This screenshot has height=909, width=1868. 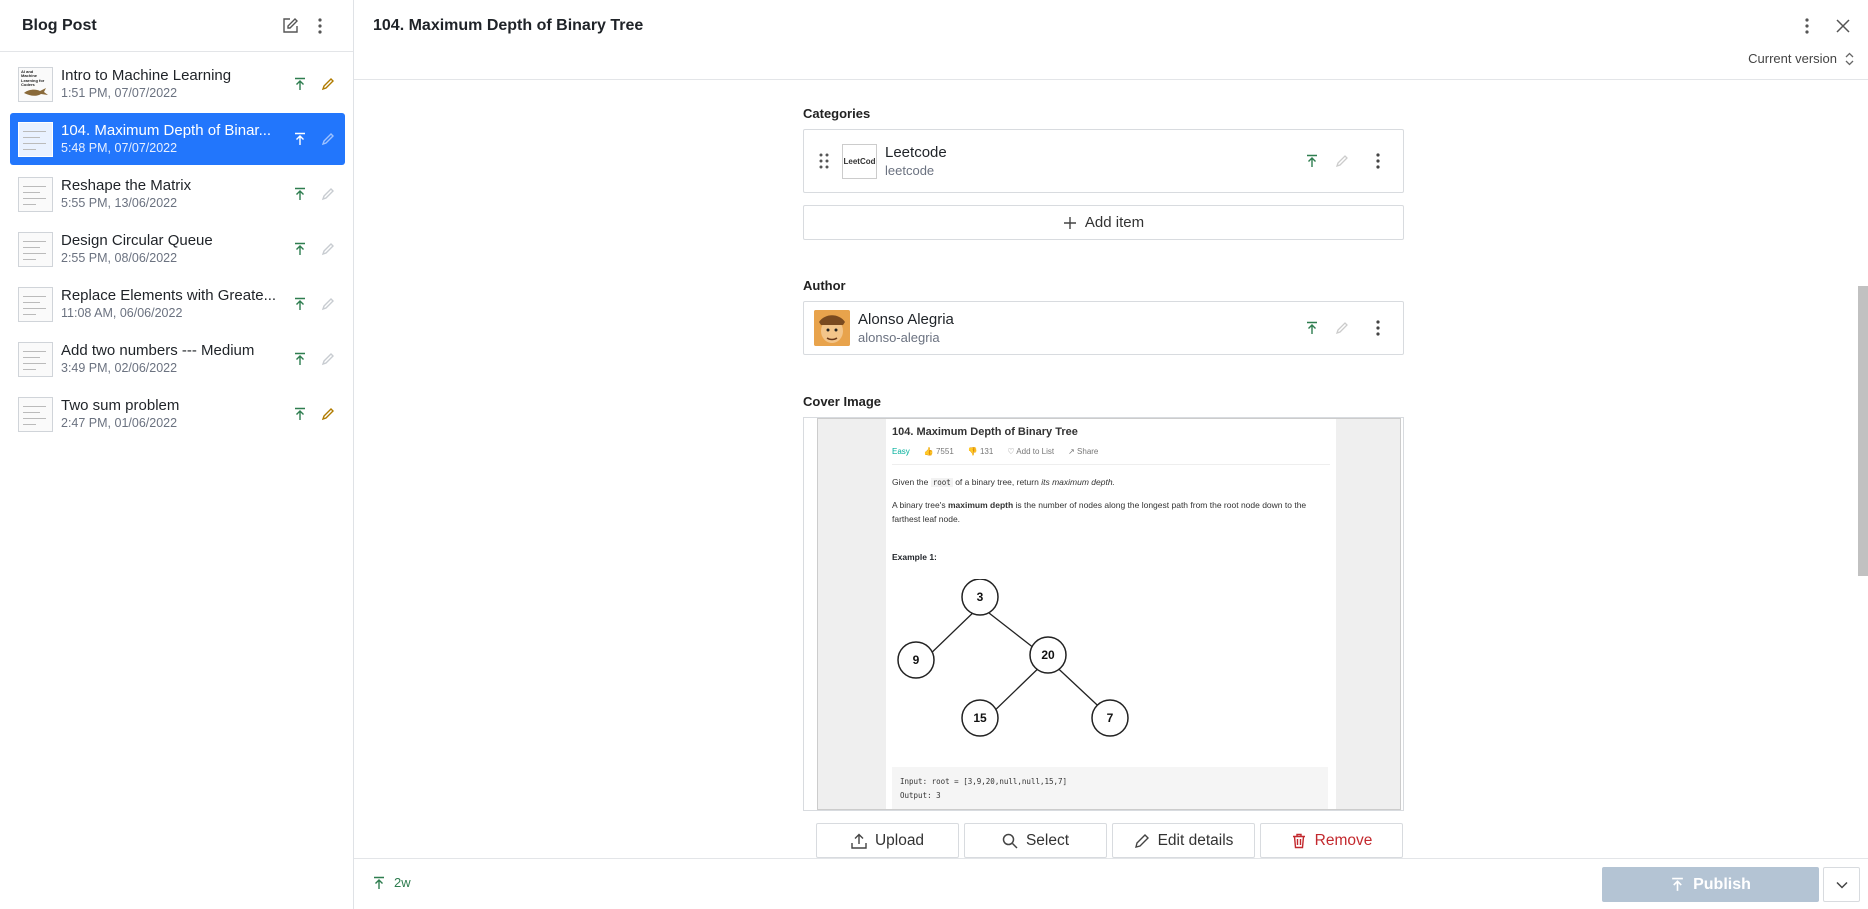 I want to click on document-date: 5:55 PM, 13/06/2022, so click(x=119, y=203).